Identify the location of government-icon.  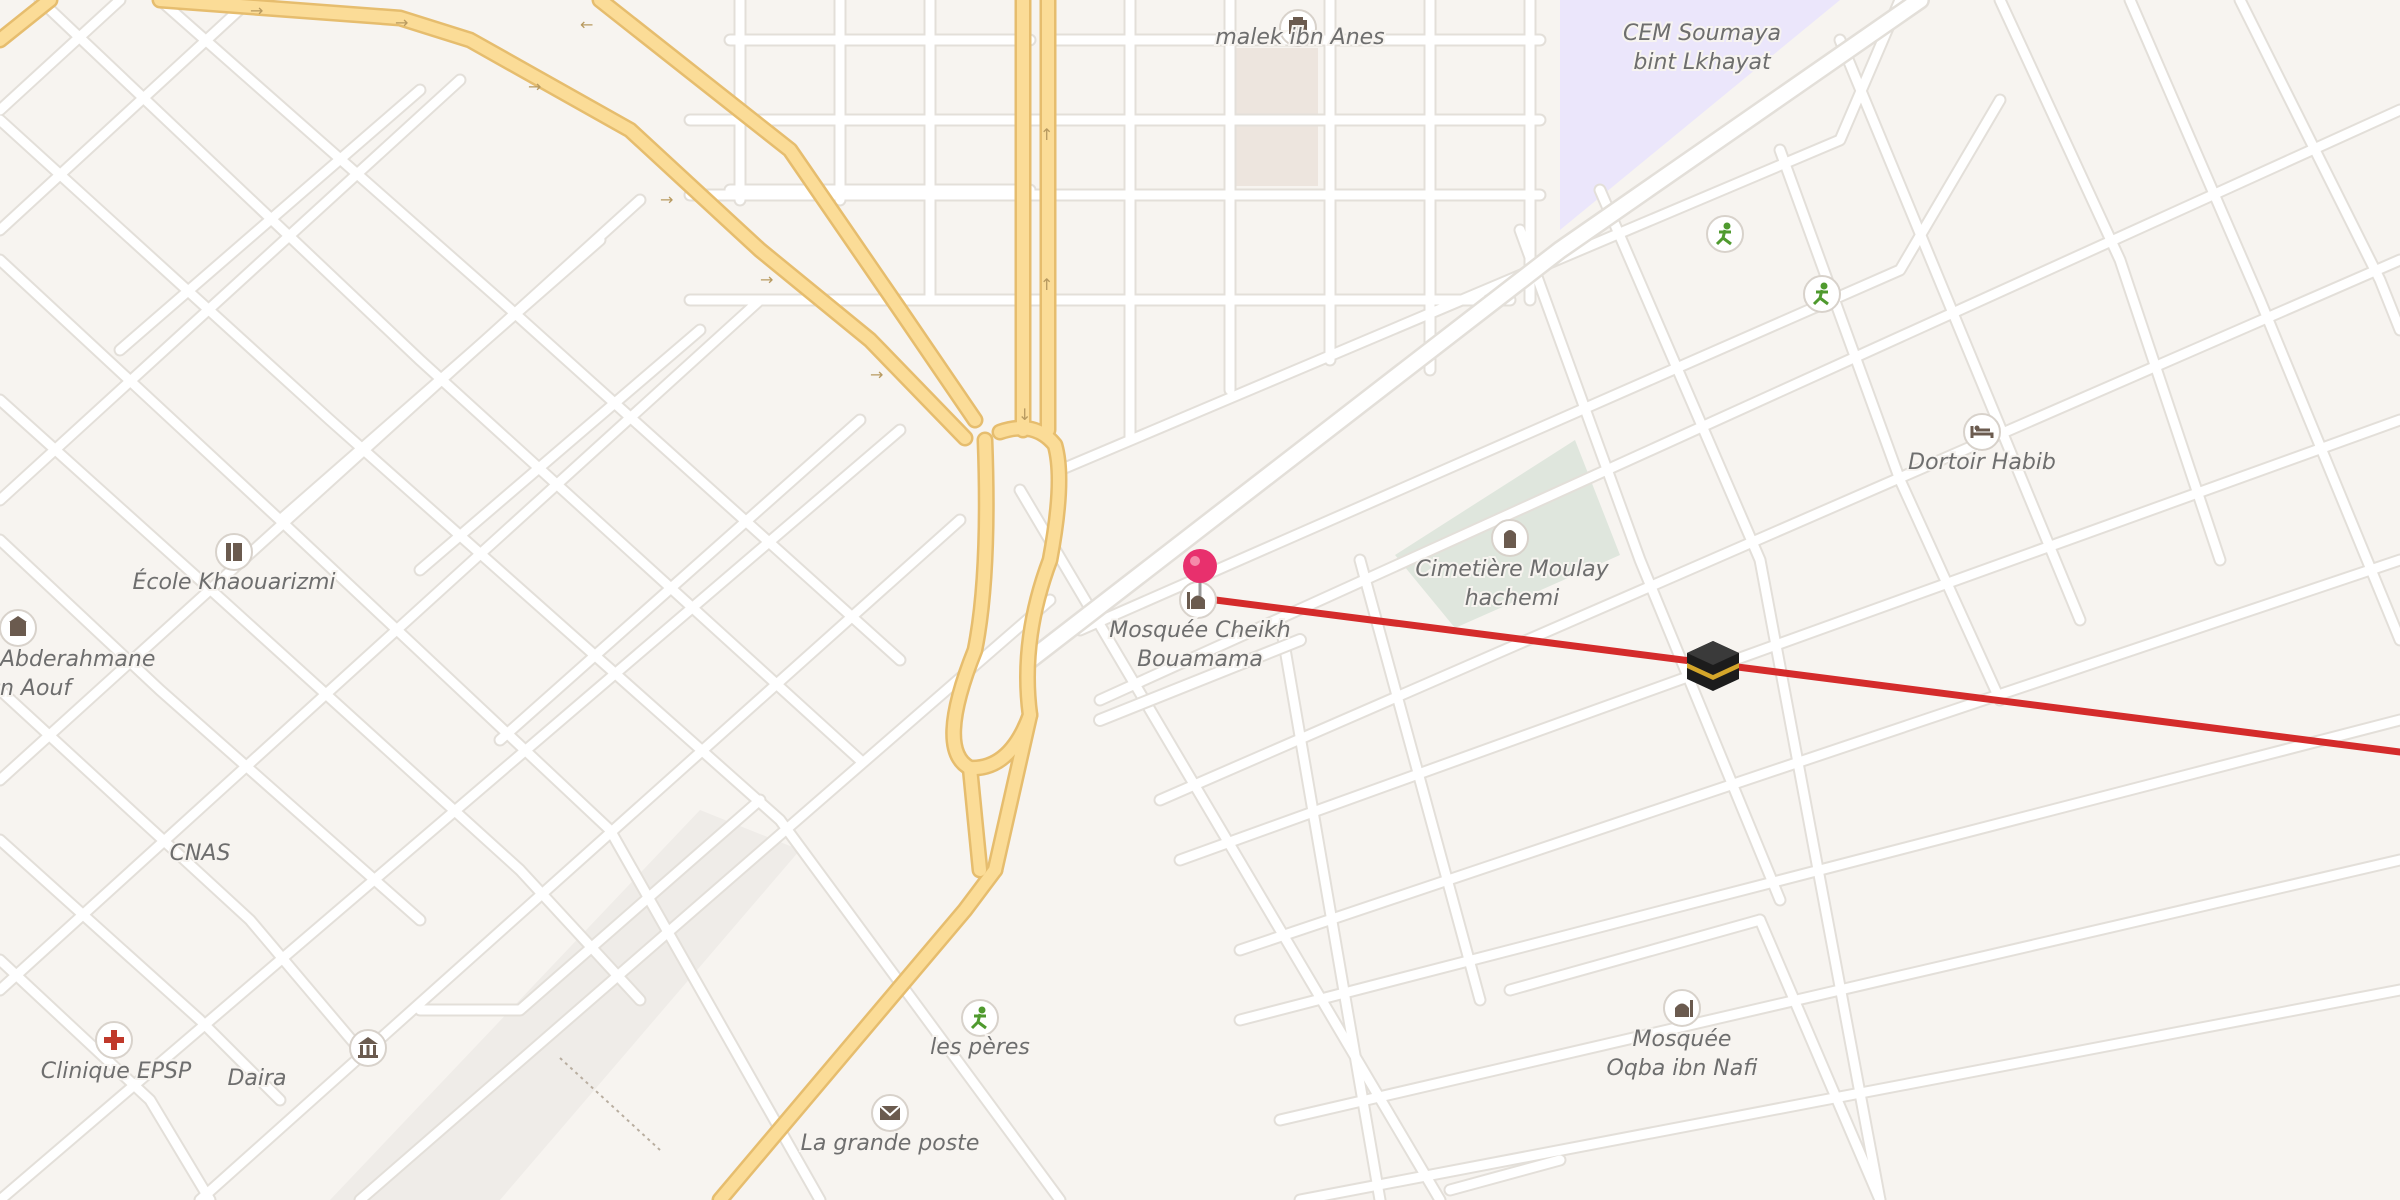
(368, 1048).